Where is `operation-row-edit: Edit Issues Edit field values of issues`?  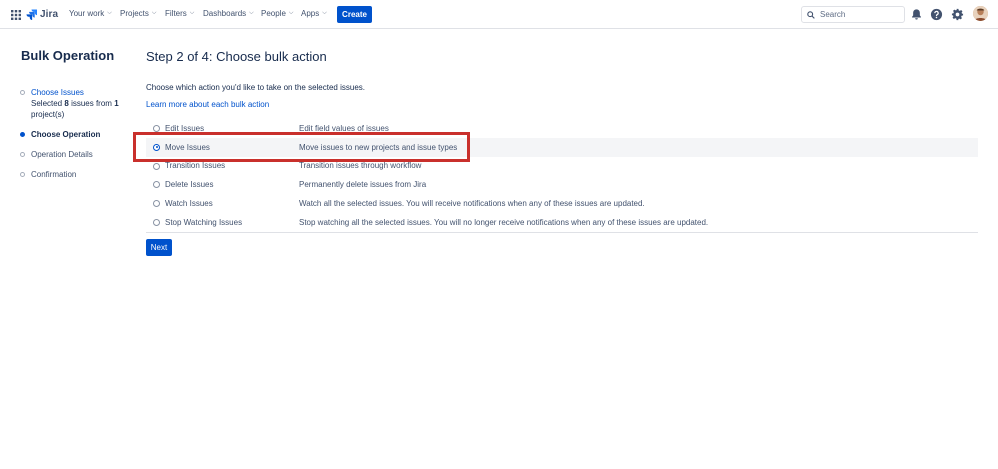 operation-row-edit: Edit Issues Edit field values of issues is located at coordinates (562, 128).